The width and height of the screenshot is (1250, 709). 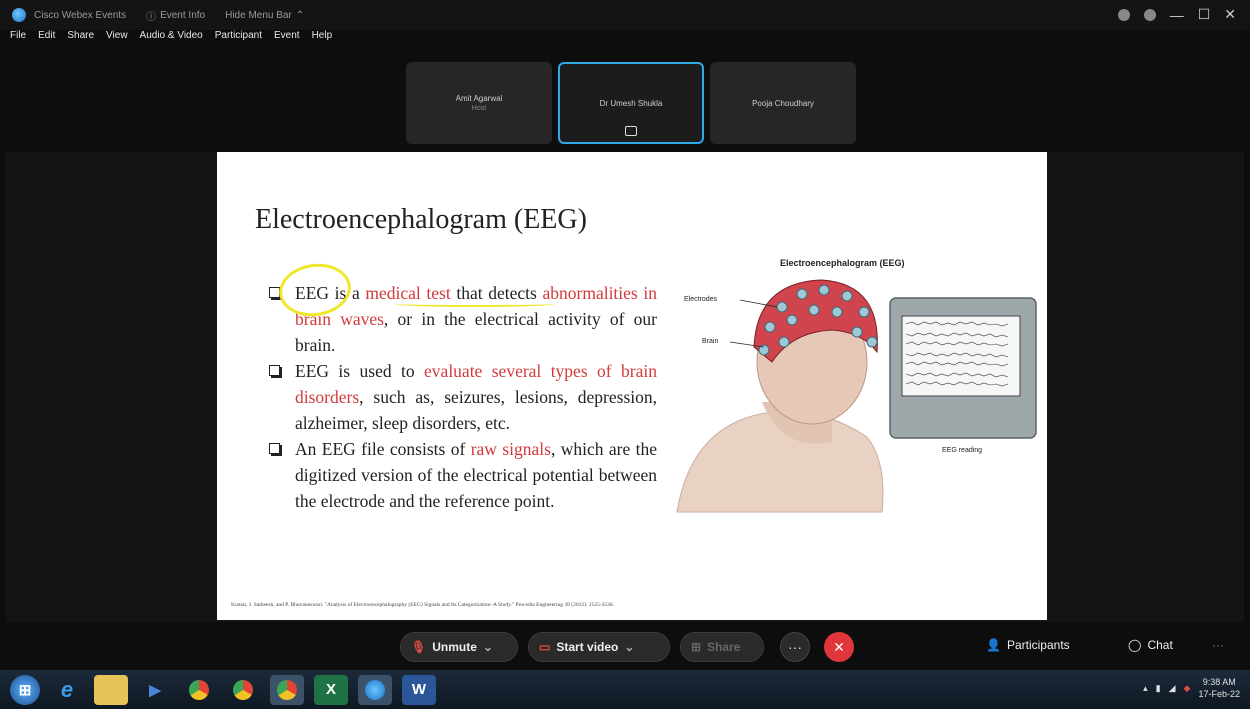 I want to click on app-name: Cisco Webex Events, so click(x=80, y=15).